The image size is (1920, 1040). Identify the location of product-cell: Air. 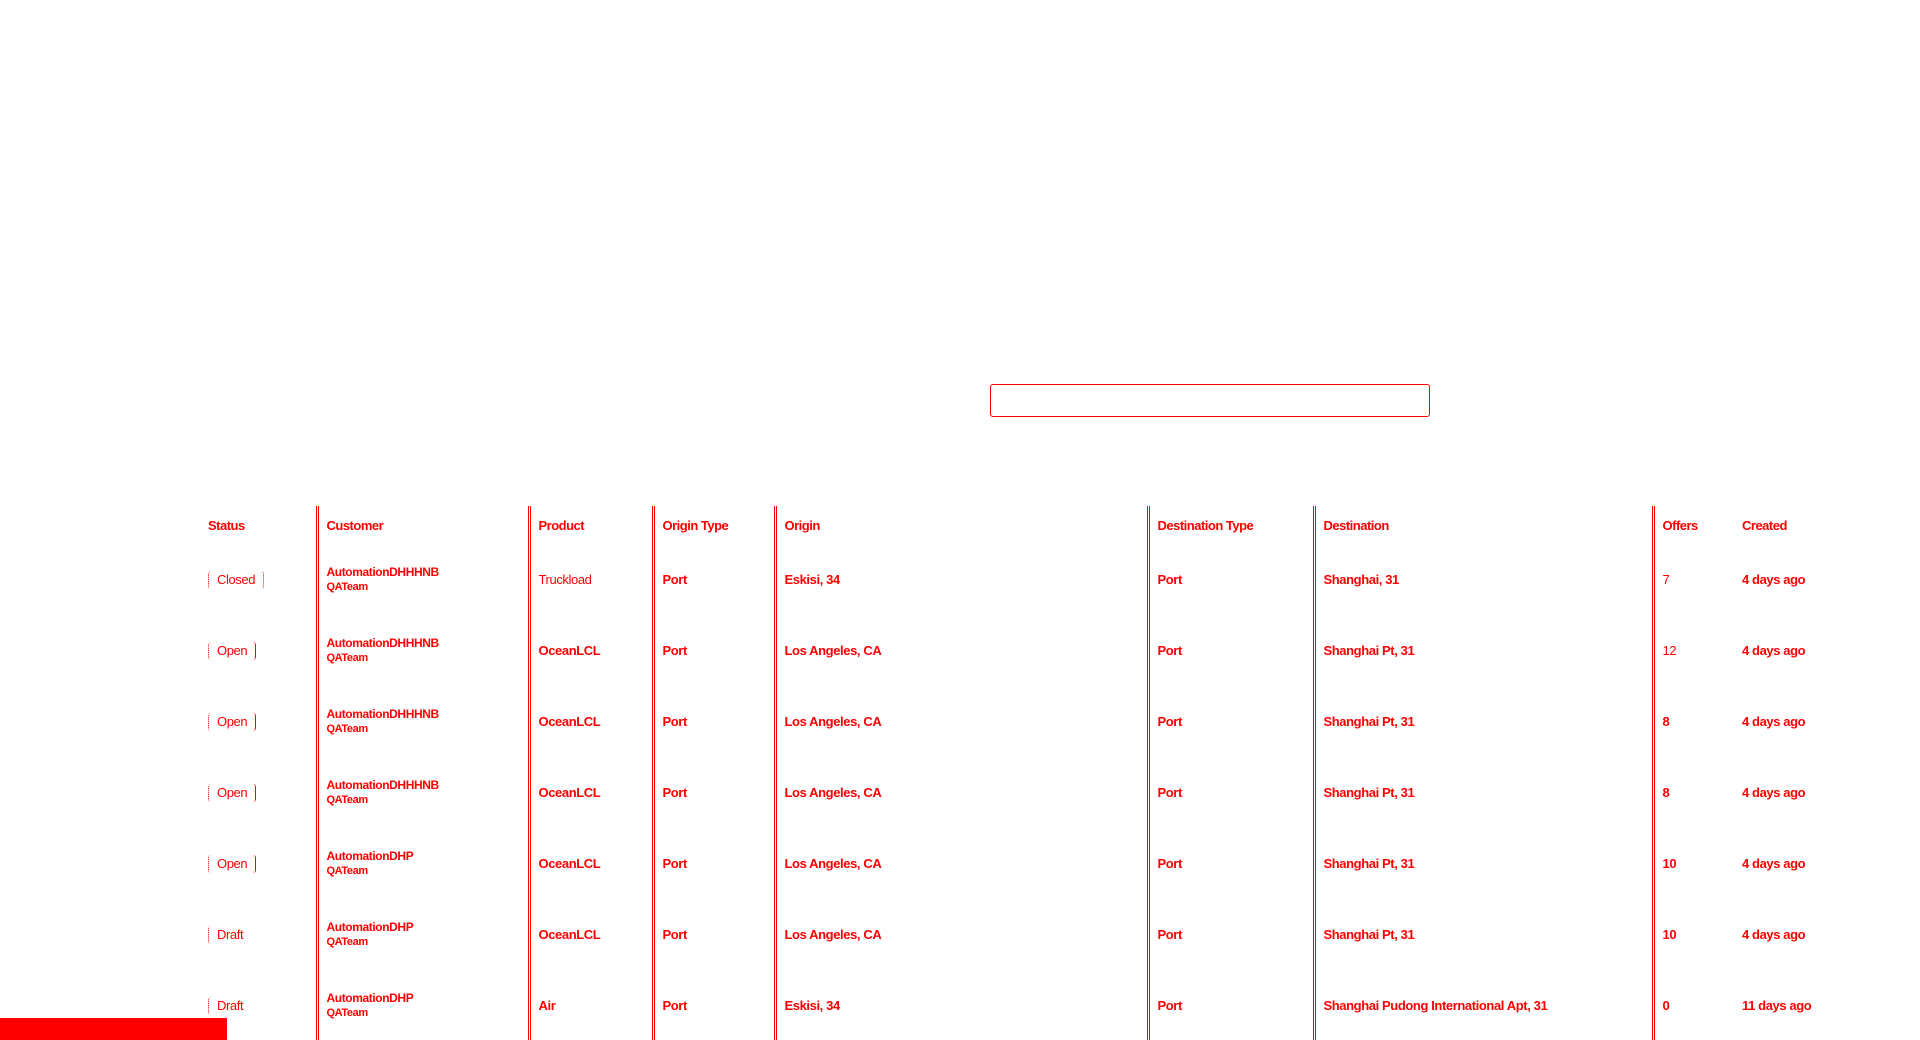
(590, 1005).